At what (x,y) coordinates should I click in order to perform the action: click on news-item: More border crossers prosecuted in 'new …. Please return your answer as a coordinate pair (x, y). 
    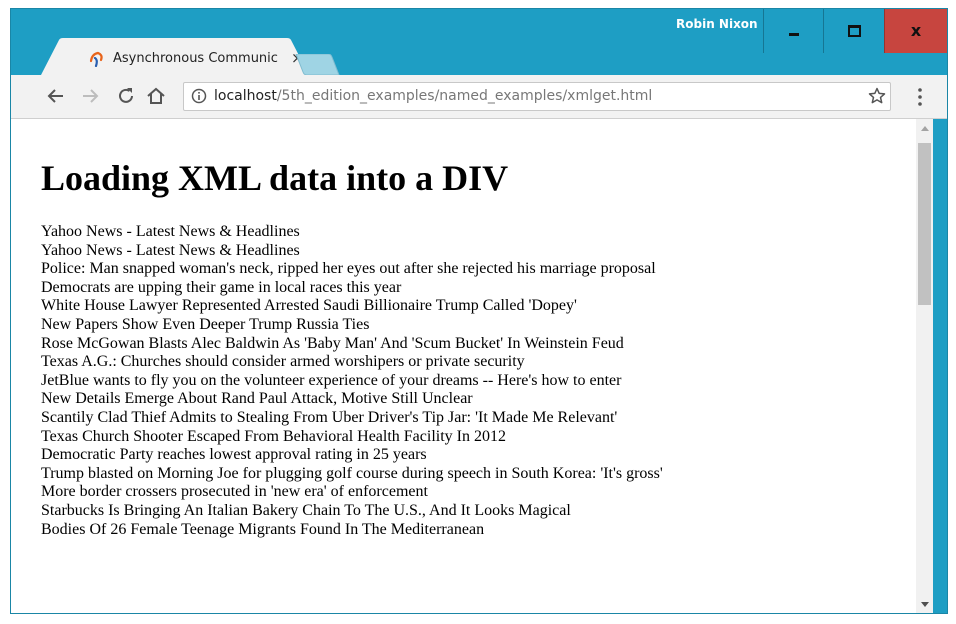
    Looking at the image, I should click on (234, 492).